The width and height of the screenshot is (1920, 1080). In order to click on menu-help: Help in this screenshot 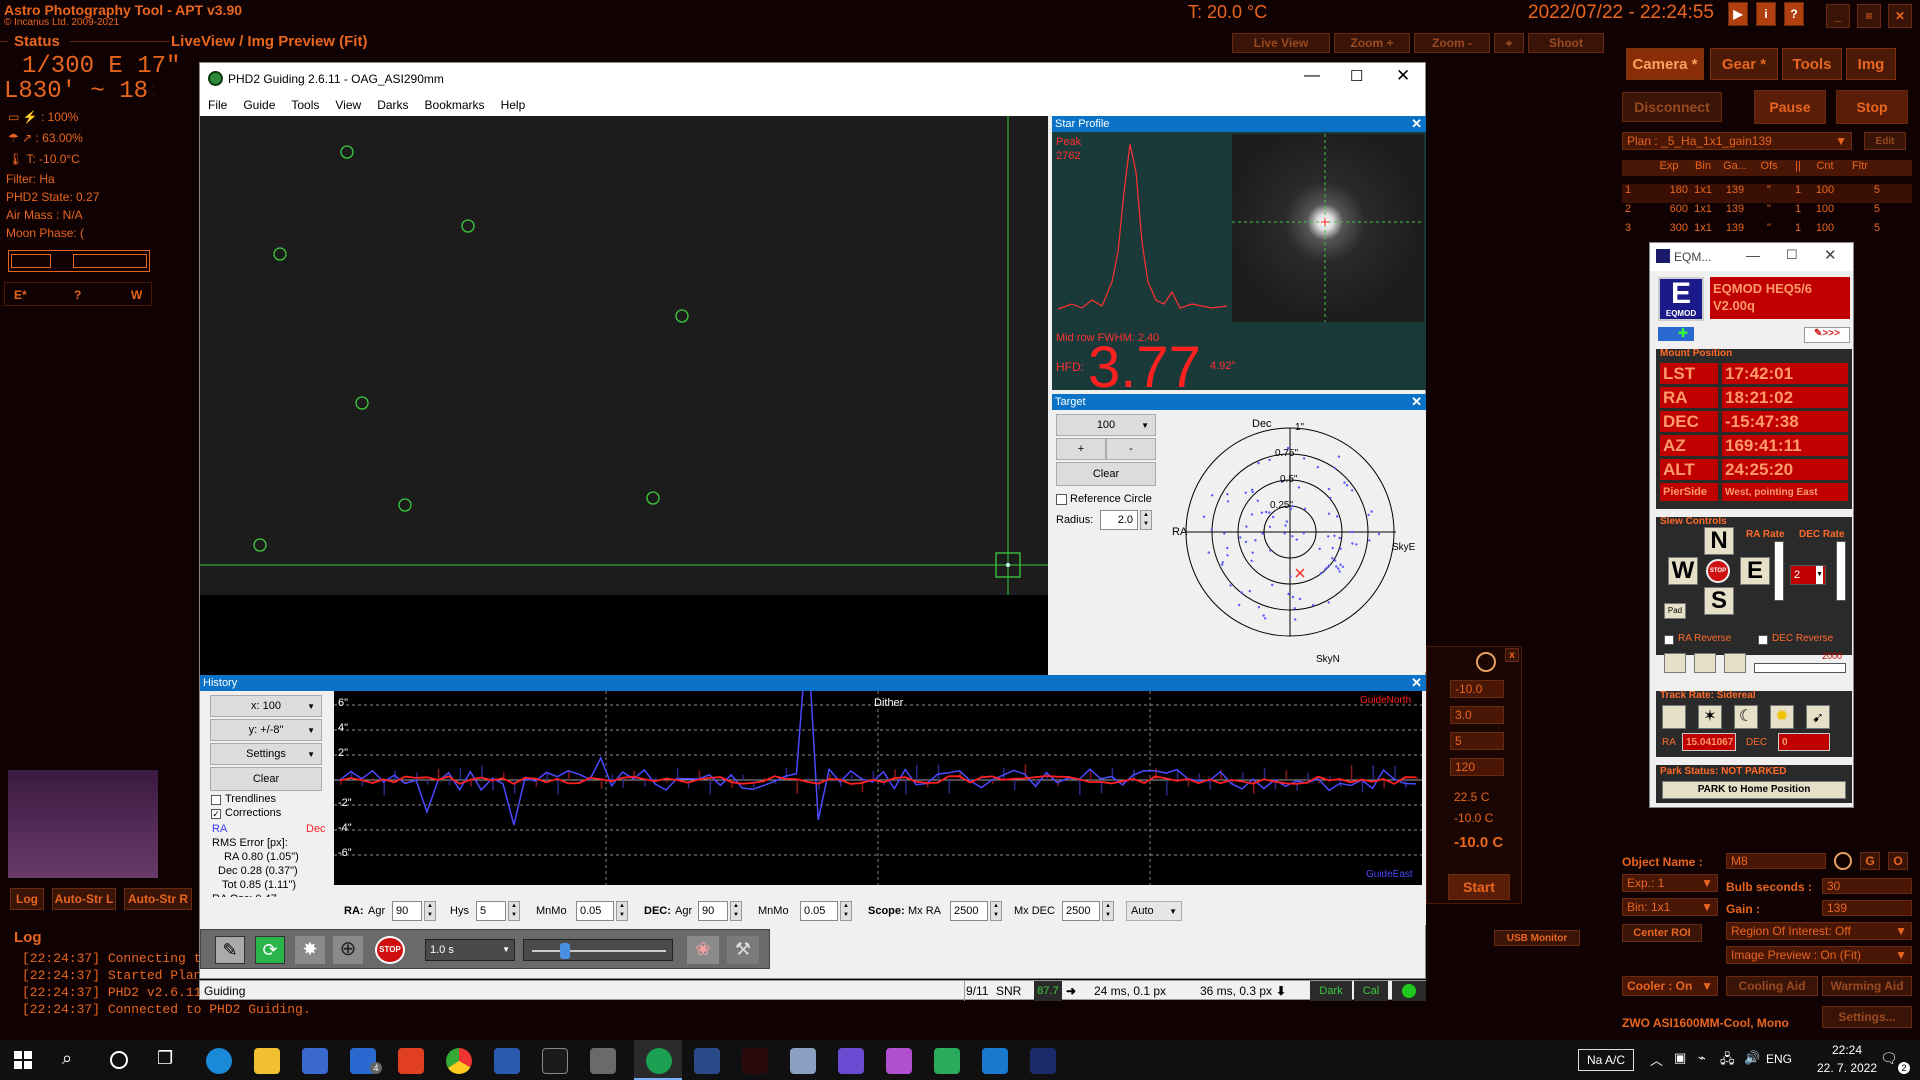, I will do `click(513, 105)`.